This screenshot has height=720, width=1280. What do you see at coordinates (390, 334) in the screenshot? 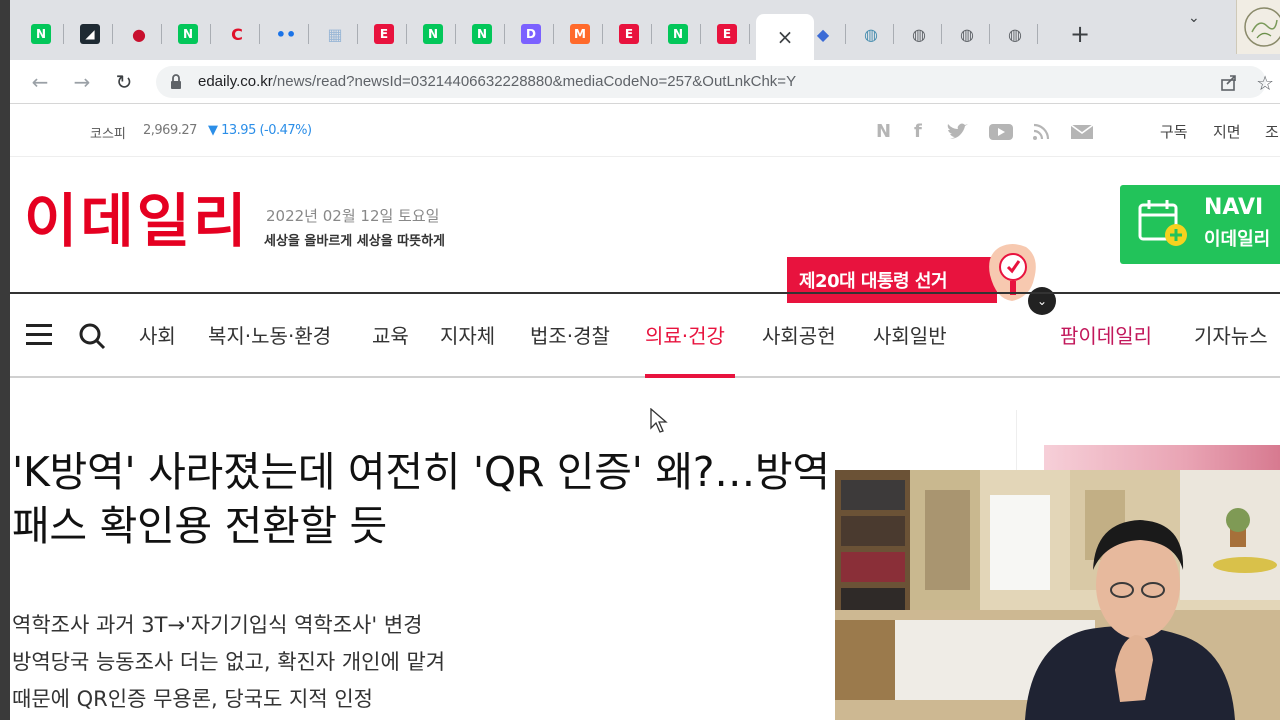
I see `nav-item-education: 교육` at bounding box center [390, 334].